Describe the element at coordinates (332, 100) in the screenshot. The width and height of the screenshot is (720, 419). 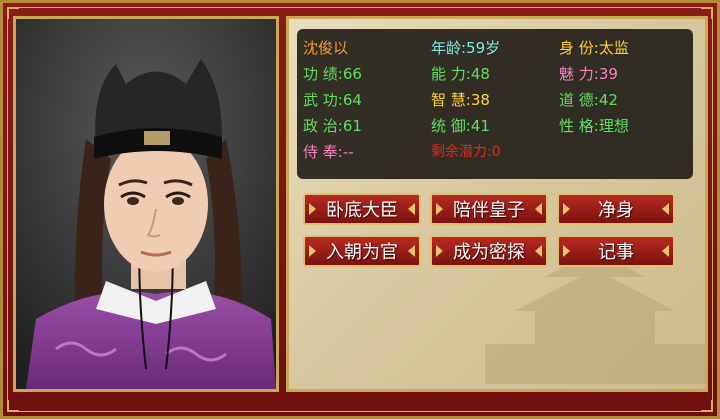
I see `stat-martial: 武 功:64` at that location.